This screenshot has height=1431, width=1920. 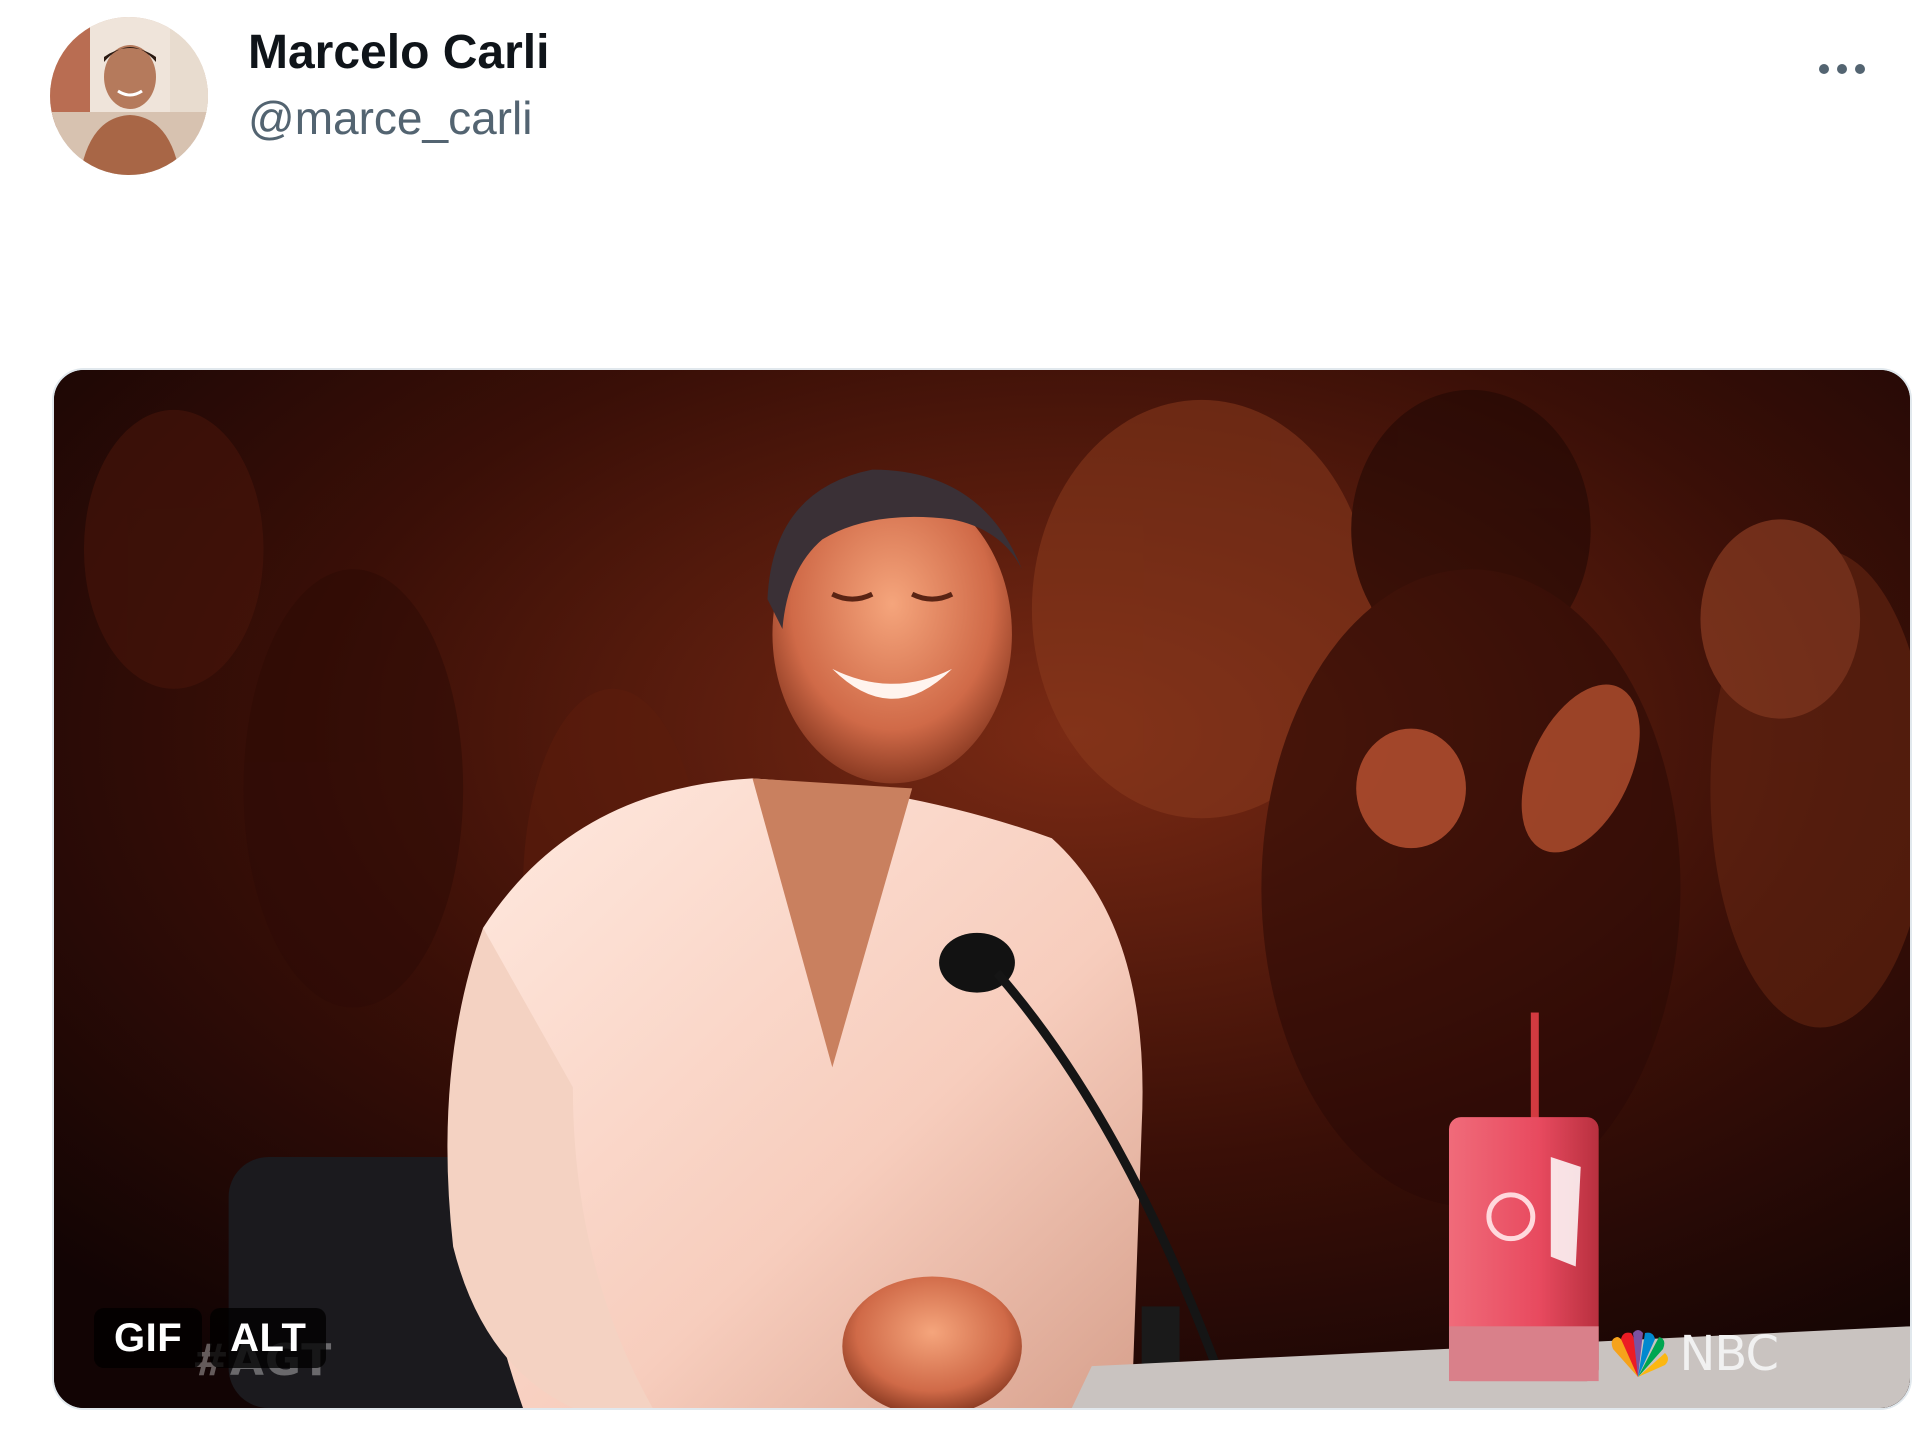 I want to click on more-options-button, so click(x=1842, y=69).